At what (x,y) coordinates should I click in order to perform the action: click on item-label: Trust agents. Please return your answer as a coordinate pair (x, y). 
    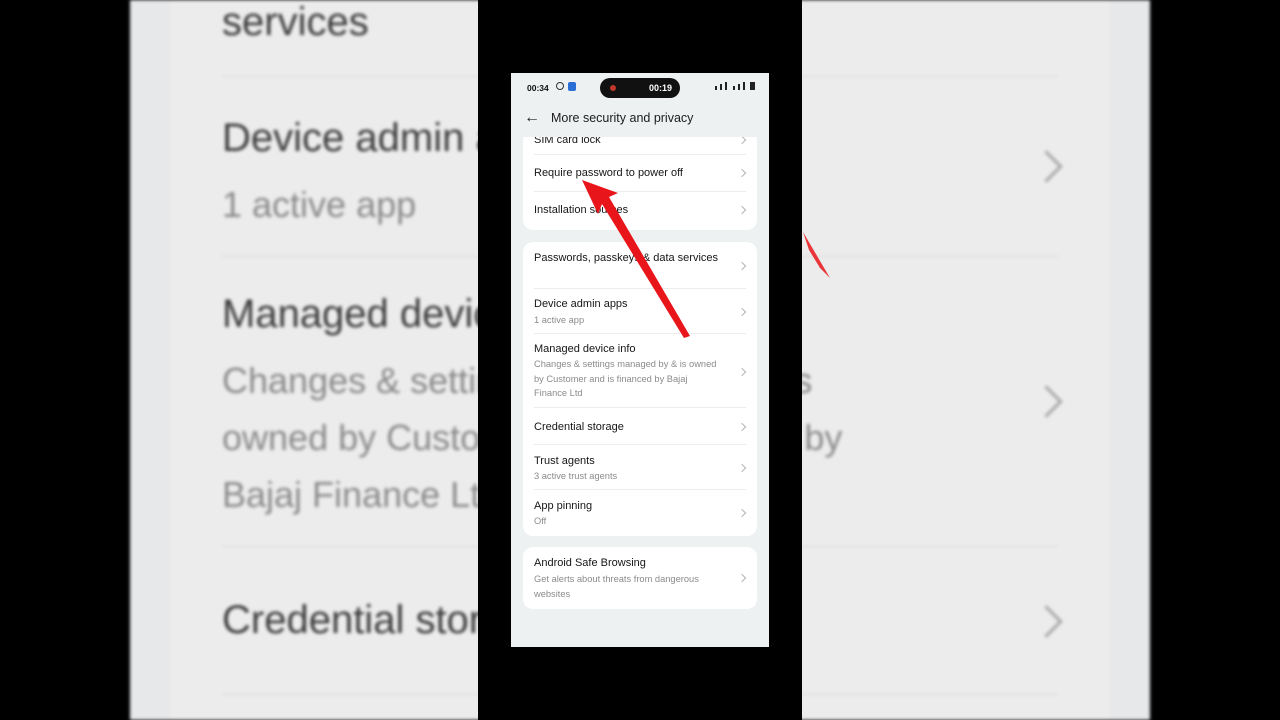
    Looking at the image, I should click on (564, 461).